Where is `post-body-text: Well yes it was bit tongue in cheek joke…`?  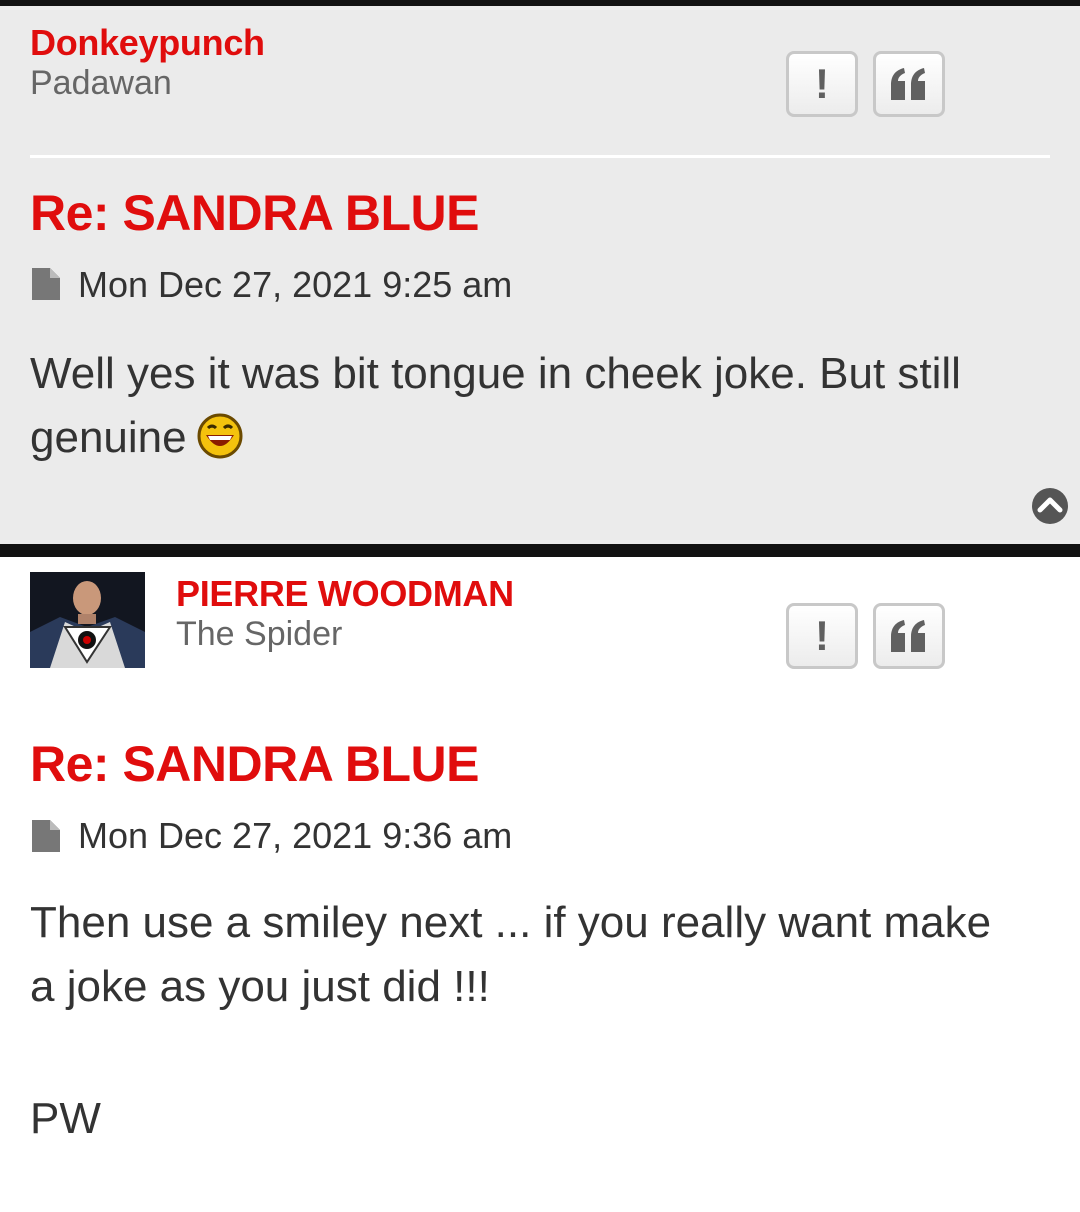
post-body-text: Well yes it was bit tongue in cheek joke… is located at coordinates (495, 405).